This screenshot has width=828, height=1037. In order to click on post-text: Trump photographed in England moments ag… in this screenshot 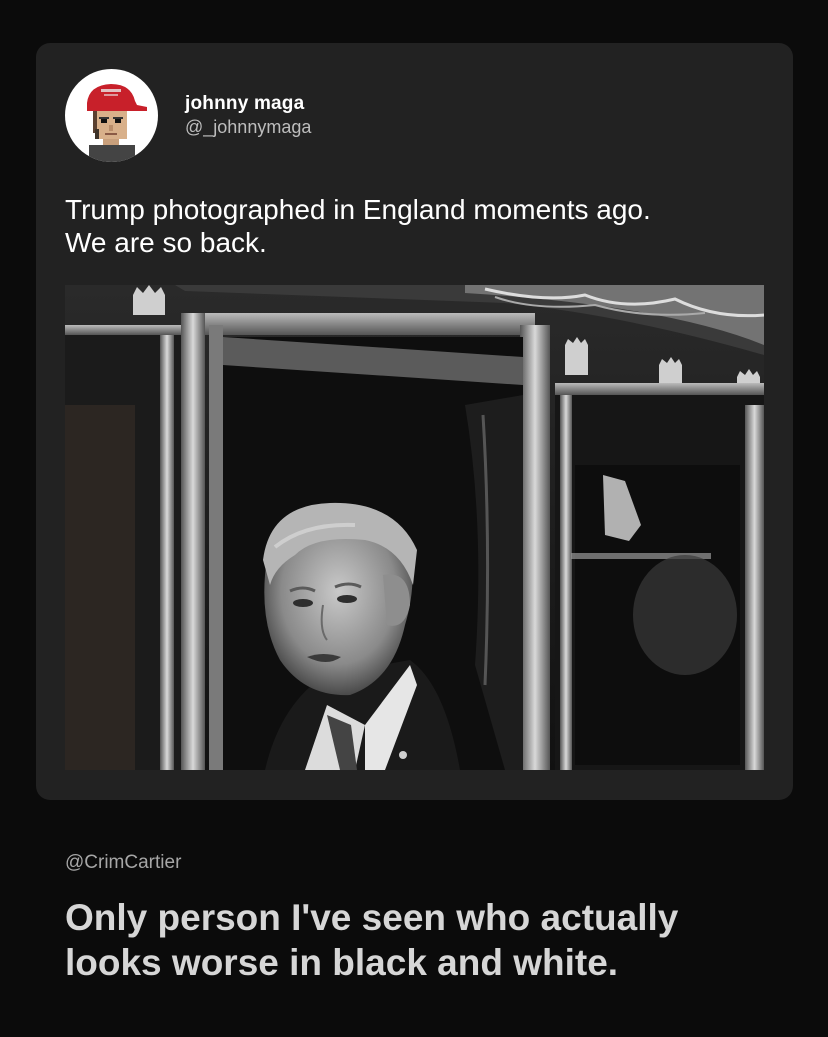, I will do `click(358, 226)`.